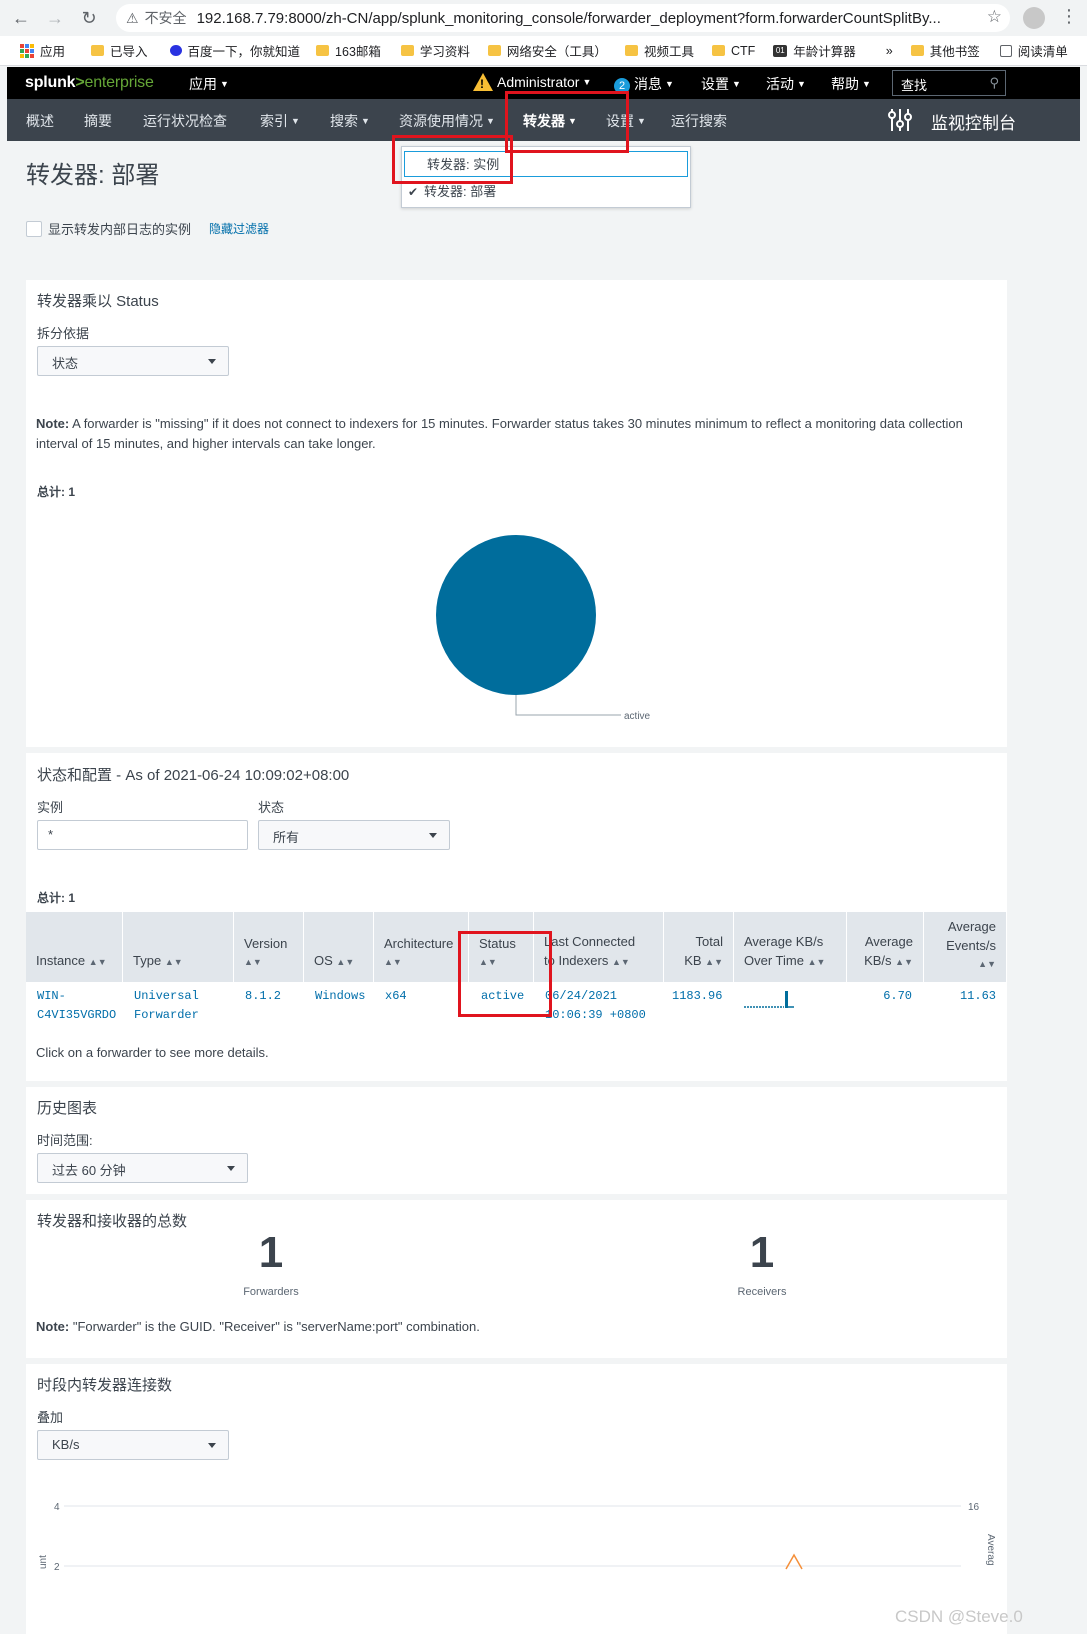  What do you see at coordinates (447, 121) in the screenshot?
I see `nav-resource-usage: 资源使用情况 ▼` at bounding box center [447, 121].